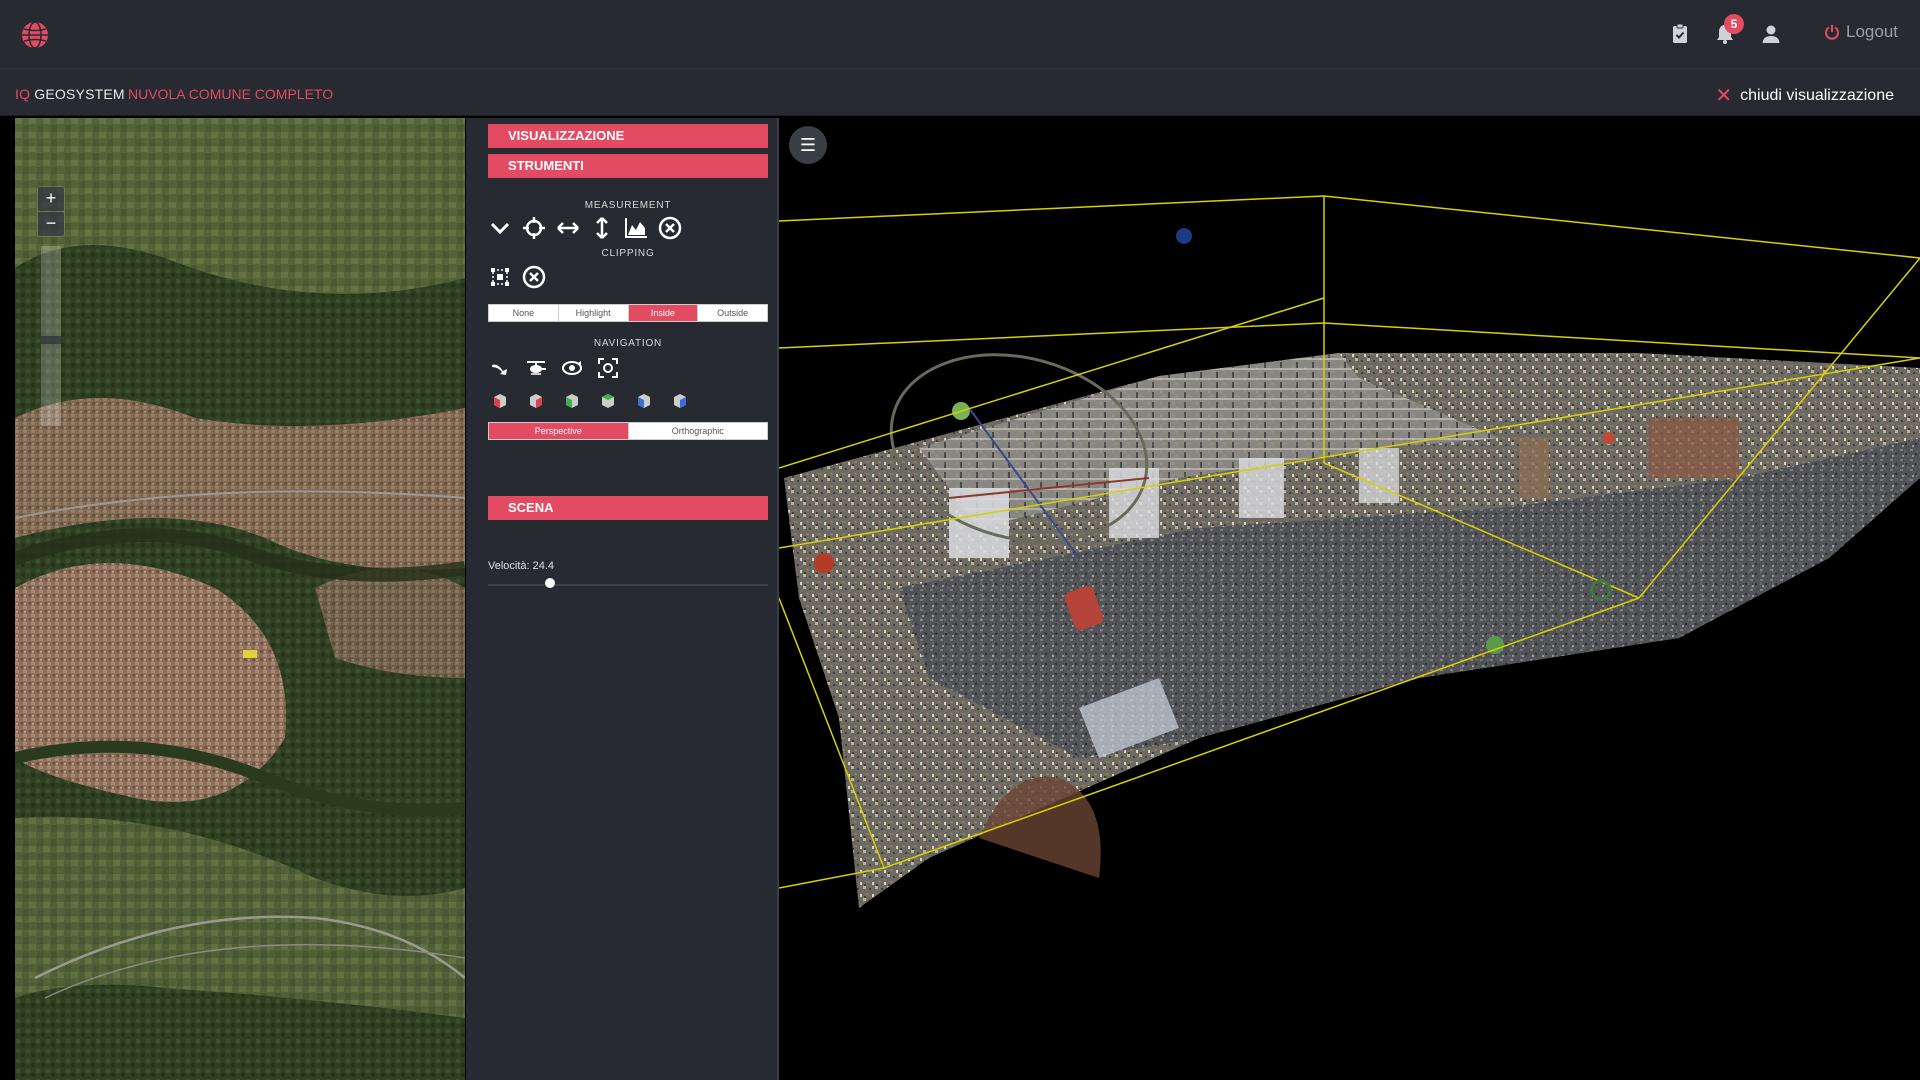 Image resolution: width=1920 pixels, height=1080 pixels. Describe the element at coordinates (500, 368) in the screenshot. I see `fly-mode-icon` at that location.